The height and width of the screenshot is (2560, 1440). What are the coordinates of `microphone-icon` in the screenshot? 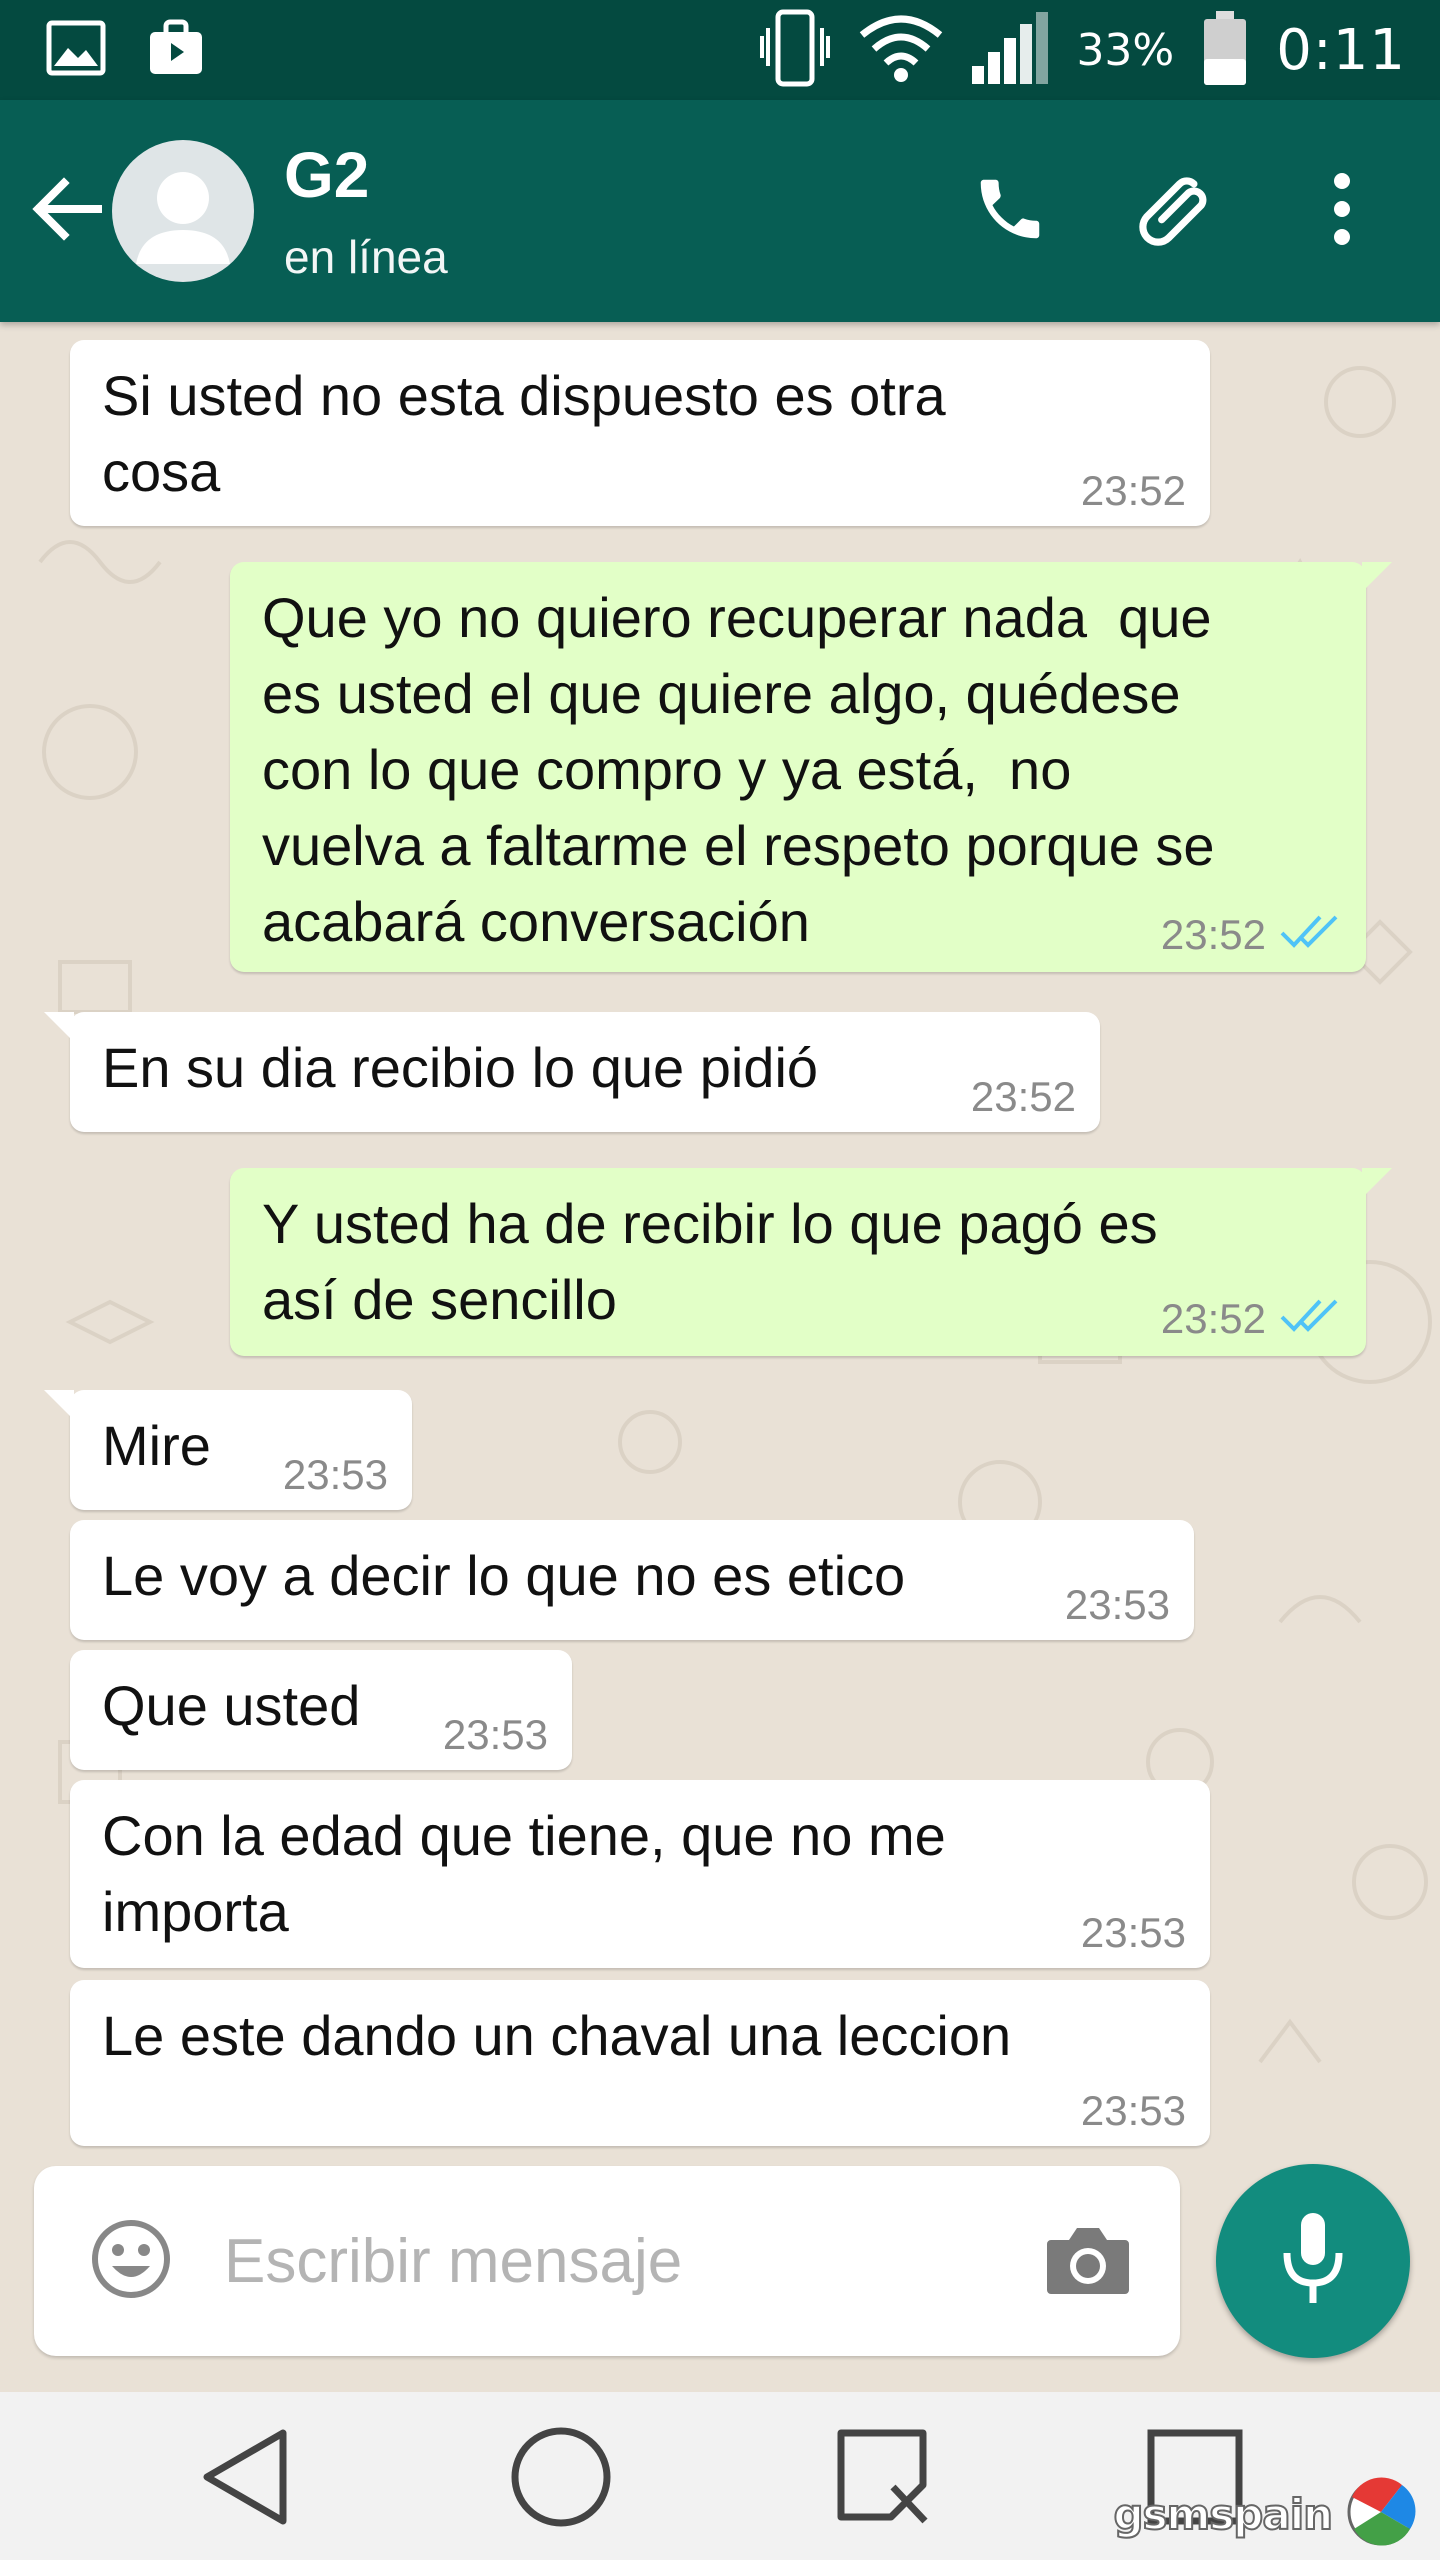 It's located at (1313, 2261).